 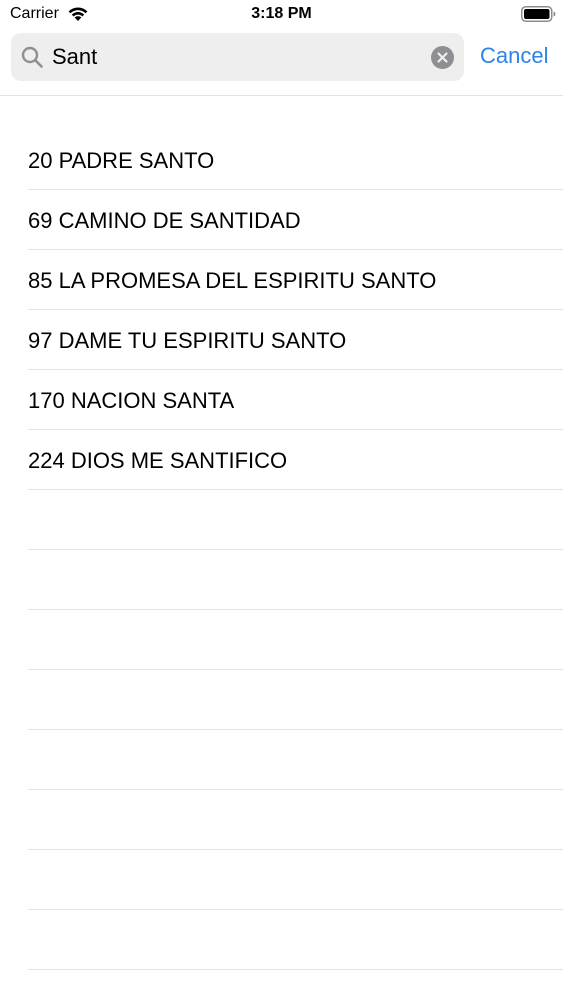 I want to click on list-item-label: 224 DIOS ME SANTIFICO, so click(x=158, y=460).